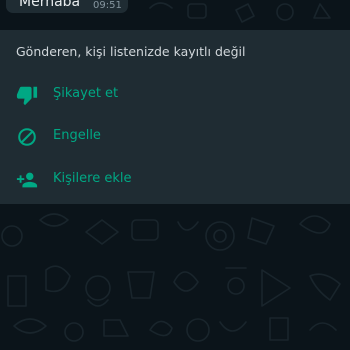 The width and height of the screenshot is (350, 350). I want to click on add-to-contacts-button: Kişilere ekle, so click(175, 179).